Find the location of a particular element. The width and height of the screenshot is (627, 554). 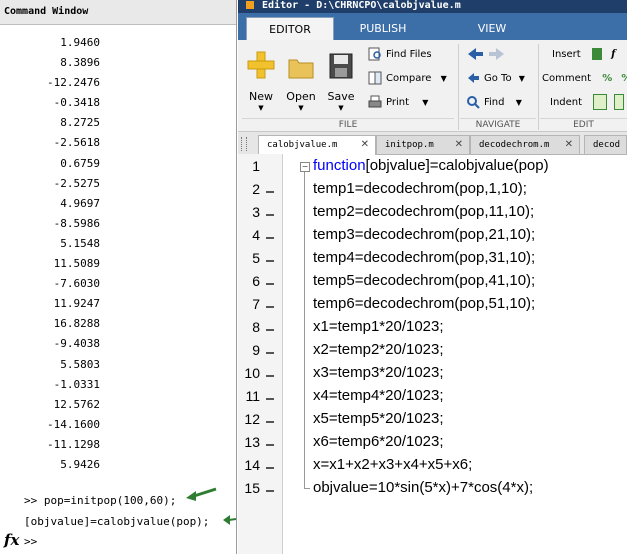

code-text: temp2=decodechrom(pop,11,10); is located at coordinates (424, 211).